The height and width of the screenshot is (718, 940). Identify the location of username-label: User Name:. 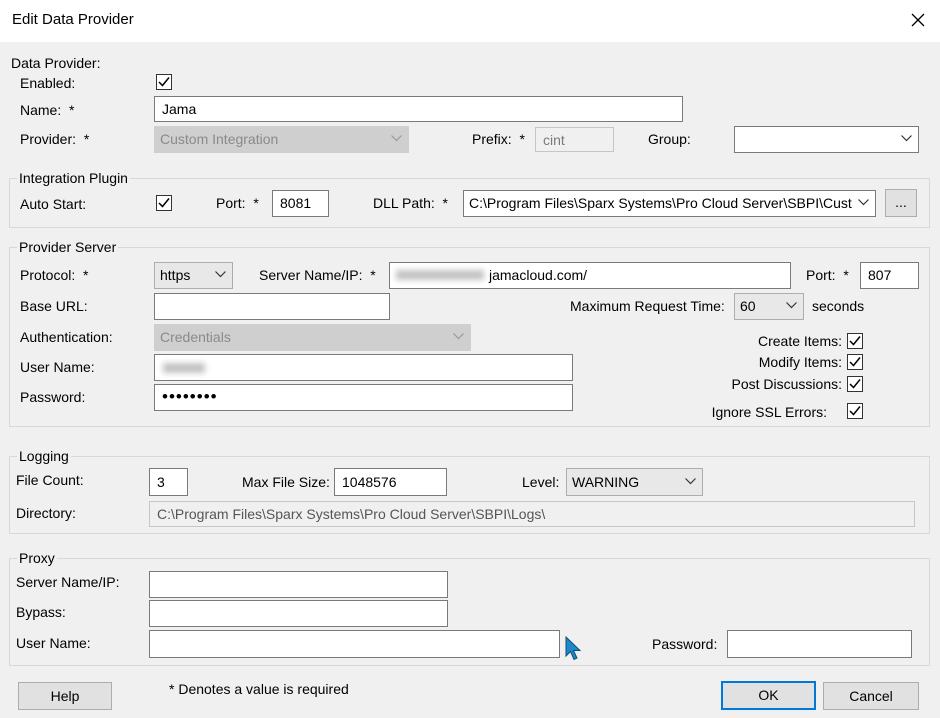
(57, 367).